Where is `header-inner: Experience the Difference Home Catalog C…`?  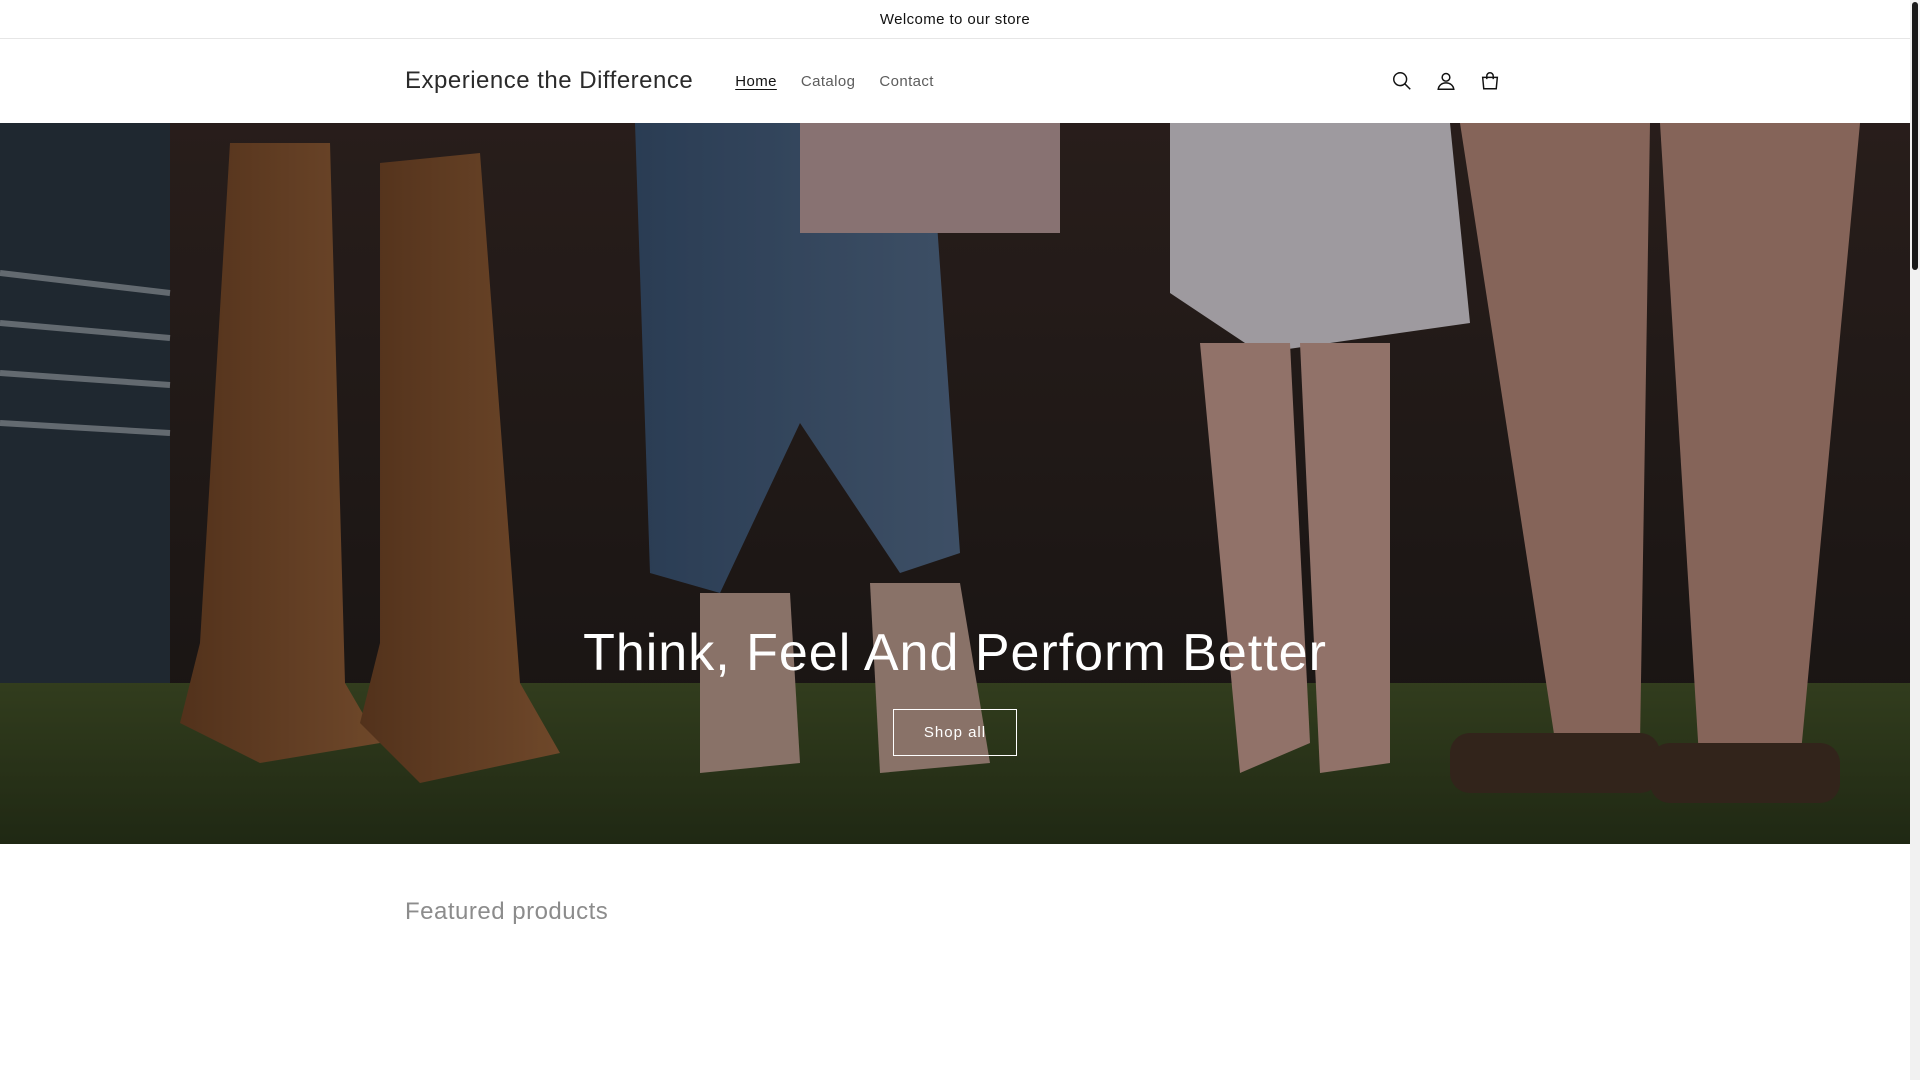 header-inner: Experience the Difference Home Catalog C… is located at coordinates (955, 81).